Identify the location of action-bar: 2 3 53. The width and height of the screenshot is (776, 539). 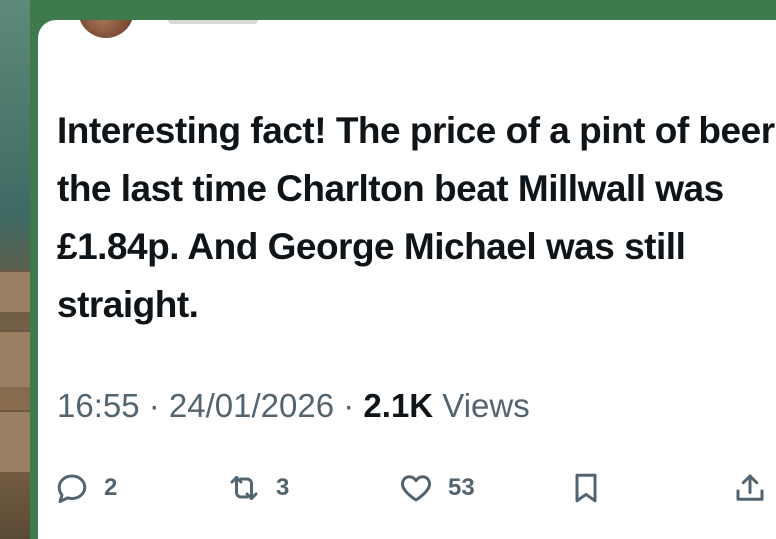
(407, 488).